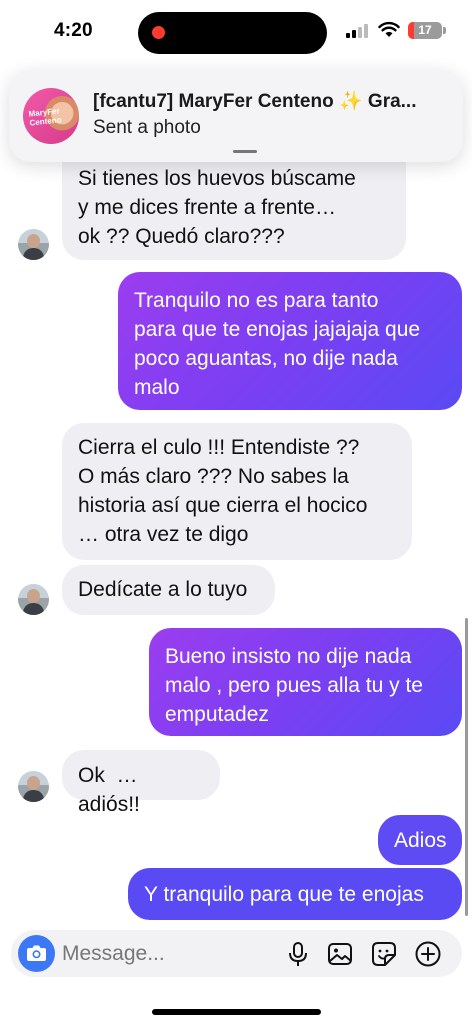  I want to click on message-input, so click(172, 953).